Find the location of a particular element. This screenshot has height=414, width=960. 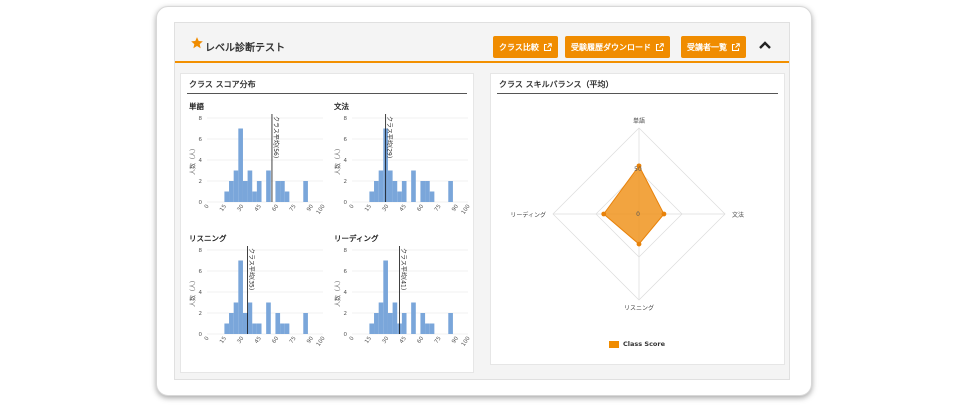

y-tick-label: 6 is located at coordinates (201, 140).